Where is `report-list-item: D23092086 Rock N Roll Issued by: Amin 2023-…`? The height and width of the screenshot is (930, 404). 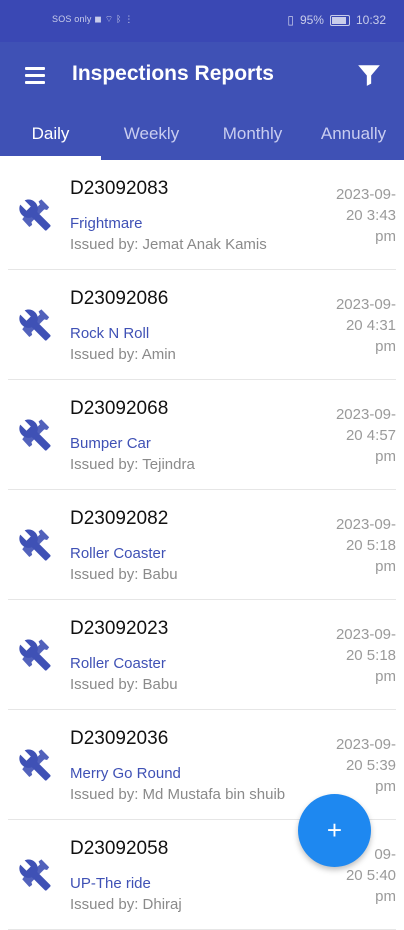
report-list-item: D23092086 Rock N Roll Issued by: Amin 2023-… is located at coordinates (202, 325).